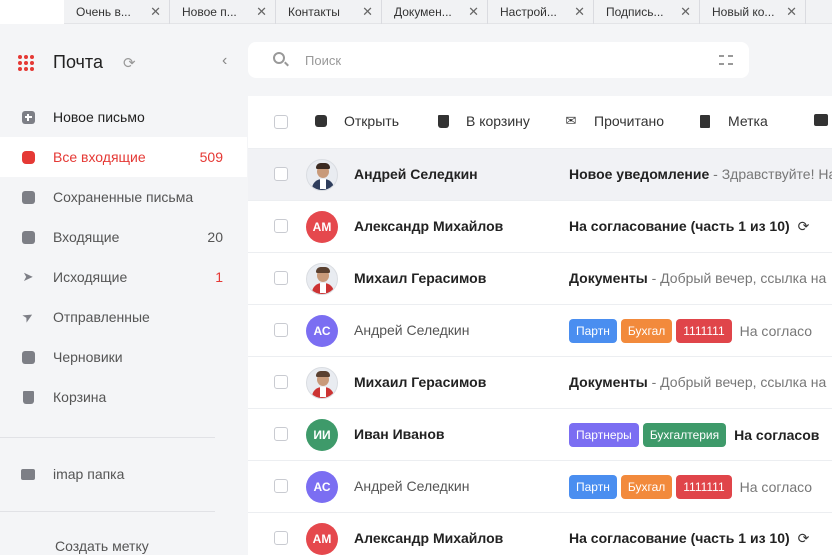  I want to click on sidebar-item-saved: Сохраненные письма, so click(123, 197).